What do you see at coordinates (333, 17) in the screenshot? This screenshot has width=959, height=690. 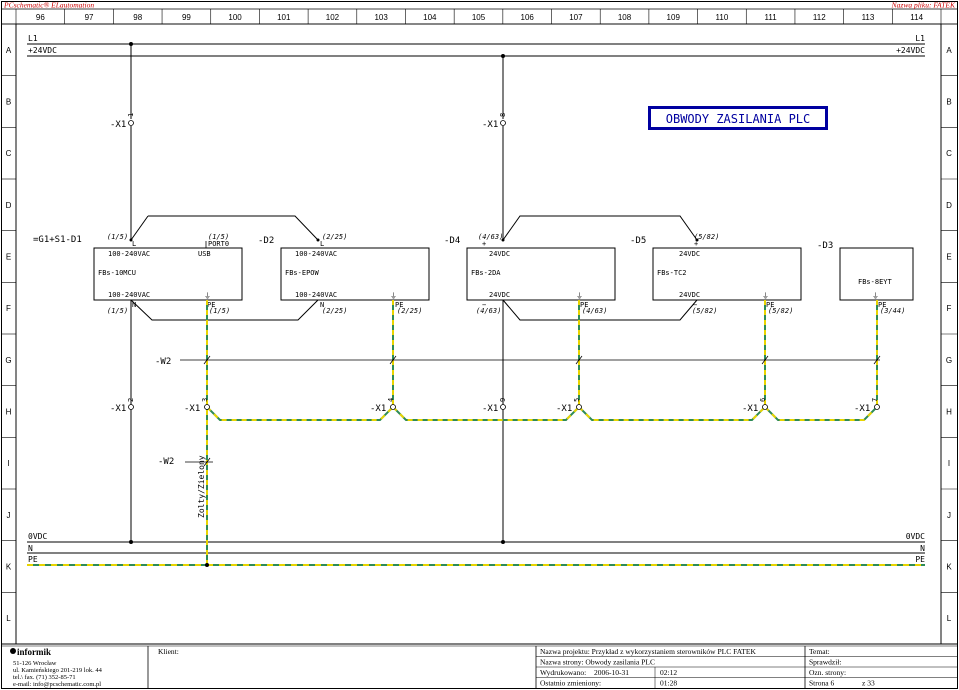 I see `column-label: 102` at bounding box center [333, 17].